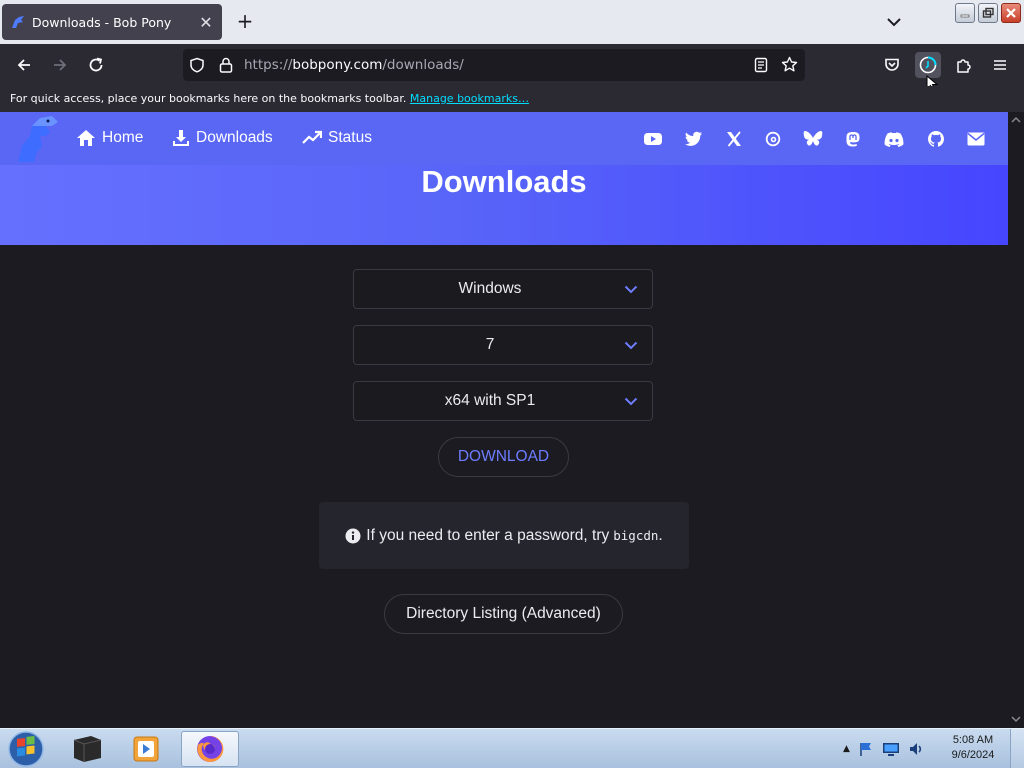 The image size is (1024, 768). Describe the element at coordinates (312, 137) in the screenshot. I see `trend-icon` at that location.